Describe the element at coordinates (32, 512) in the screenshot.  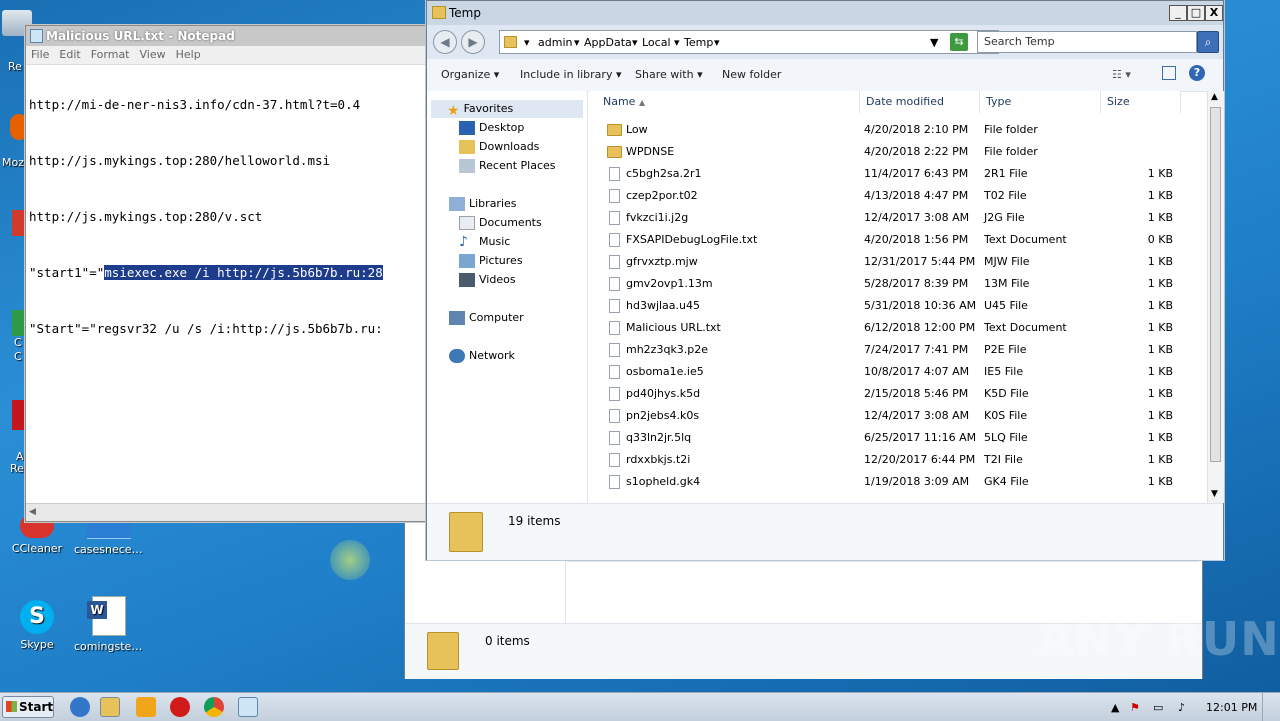
I see `scroll-left-arrow-icon: ◀` at that location.